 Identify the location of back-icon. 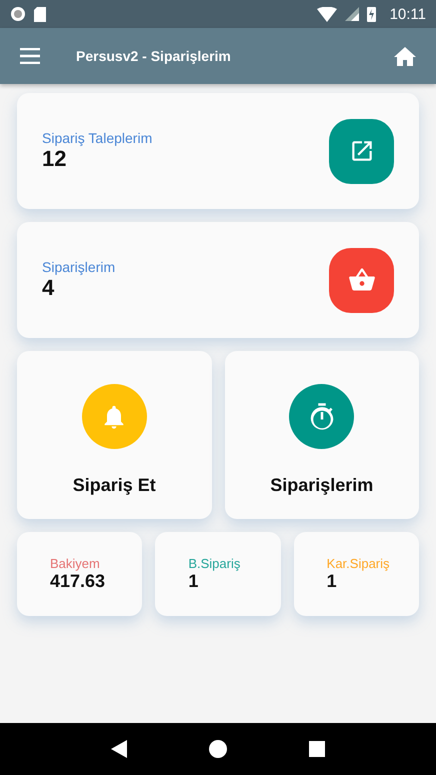
(119, 749).